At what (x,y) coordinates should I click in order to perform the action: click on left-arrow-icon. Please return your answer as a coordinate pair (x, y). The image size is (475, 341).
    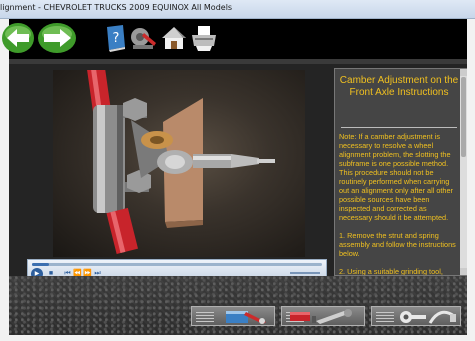
    Looking at the image, I should click on (18, 38).